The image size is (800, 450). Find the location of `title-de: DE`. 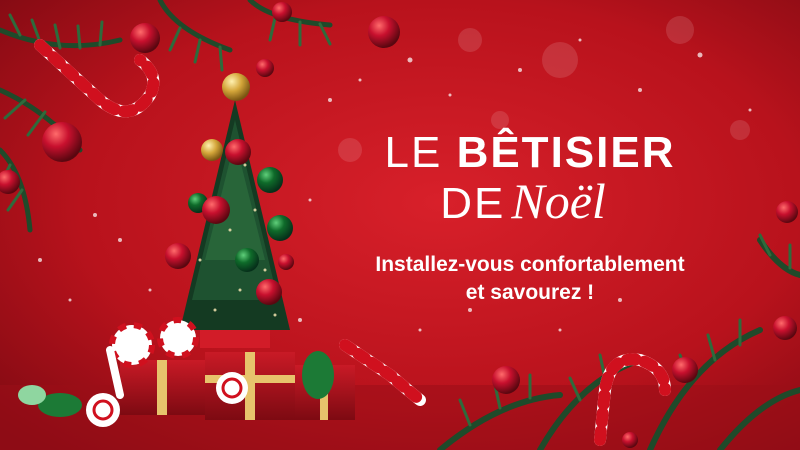

title-de: DE is located at coordinates (473, 203).